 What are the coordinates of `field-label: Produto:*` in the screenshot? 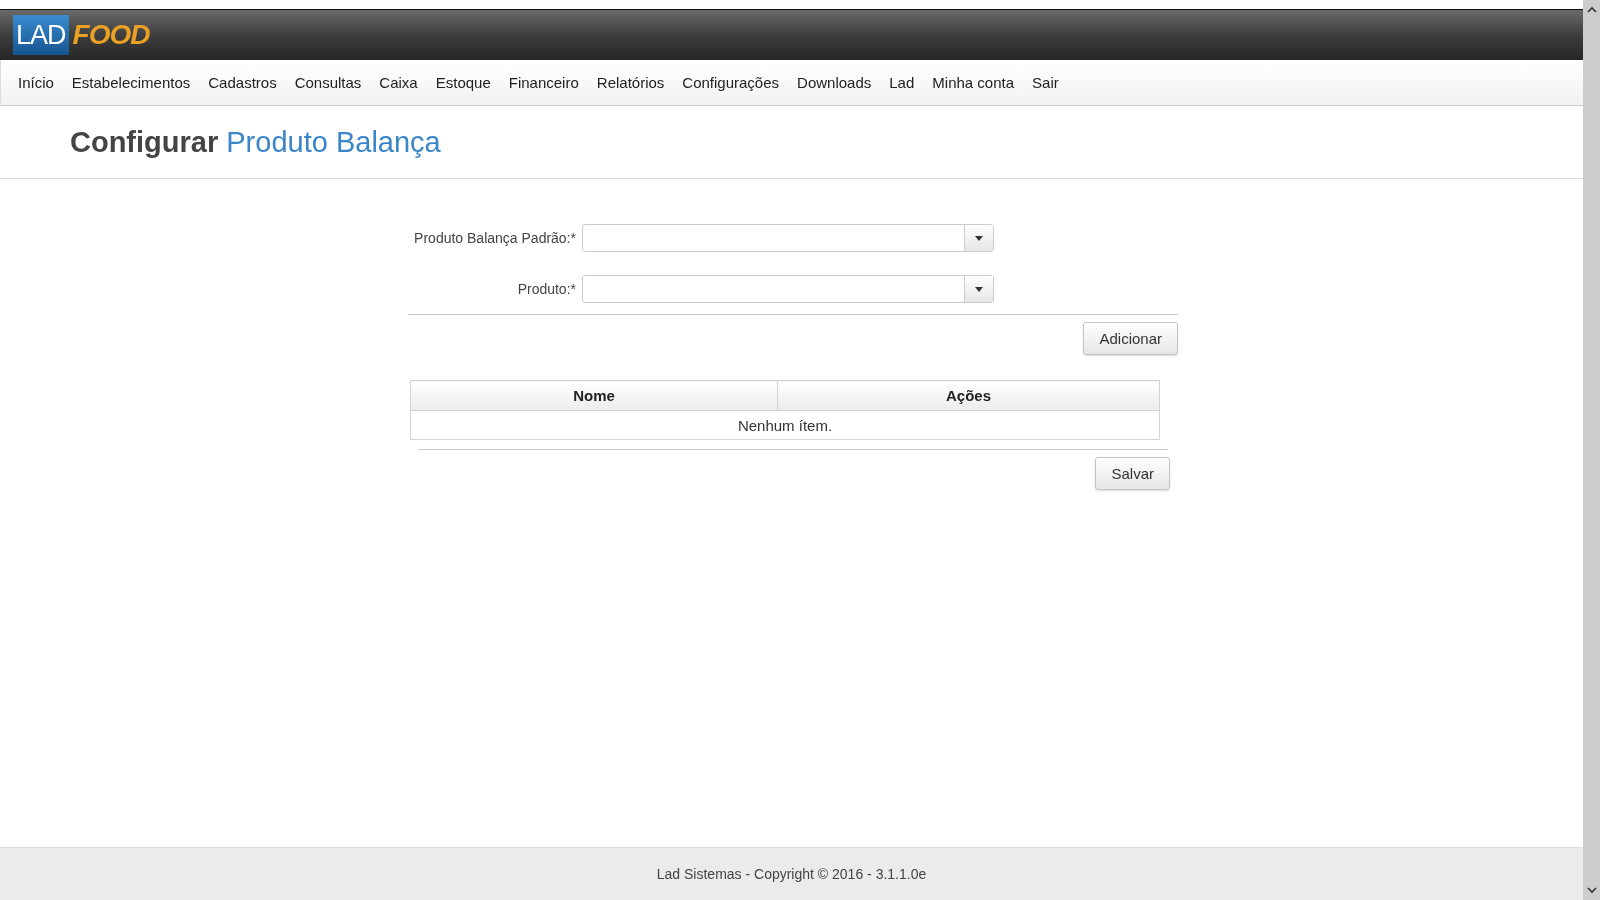 It's located at (546, 289).